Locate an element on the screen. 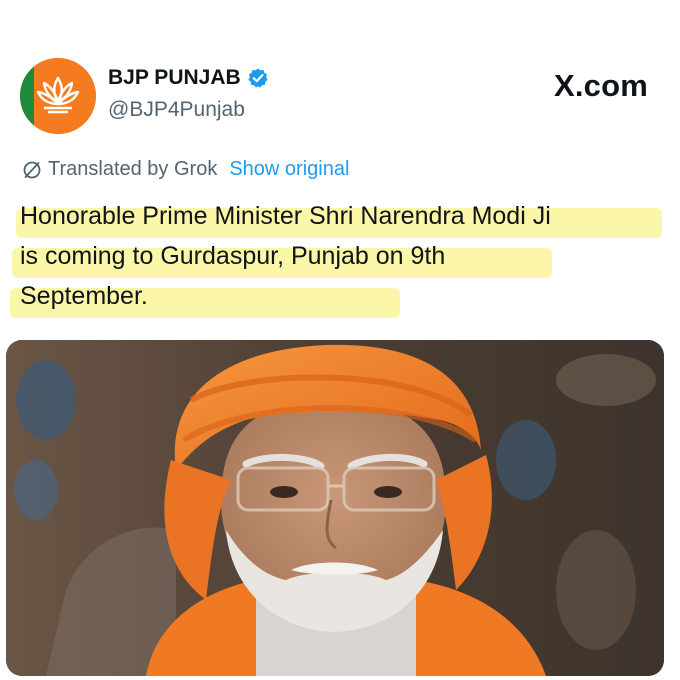  lotus-logo-icon is located at coordinates (58, 96).